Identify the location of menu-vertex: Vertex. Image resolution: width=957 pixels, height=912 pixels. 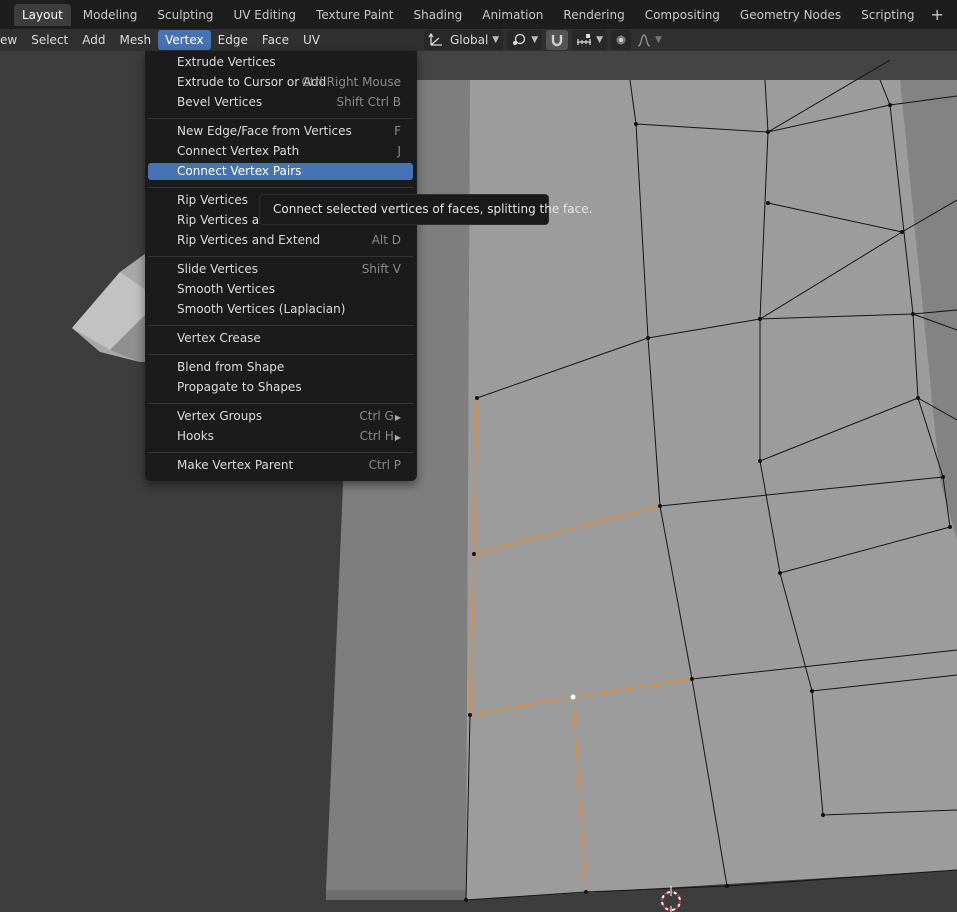
(184, 40).